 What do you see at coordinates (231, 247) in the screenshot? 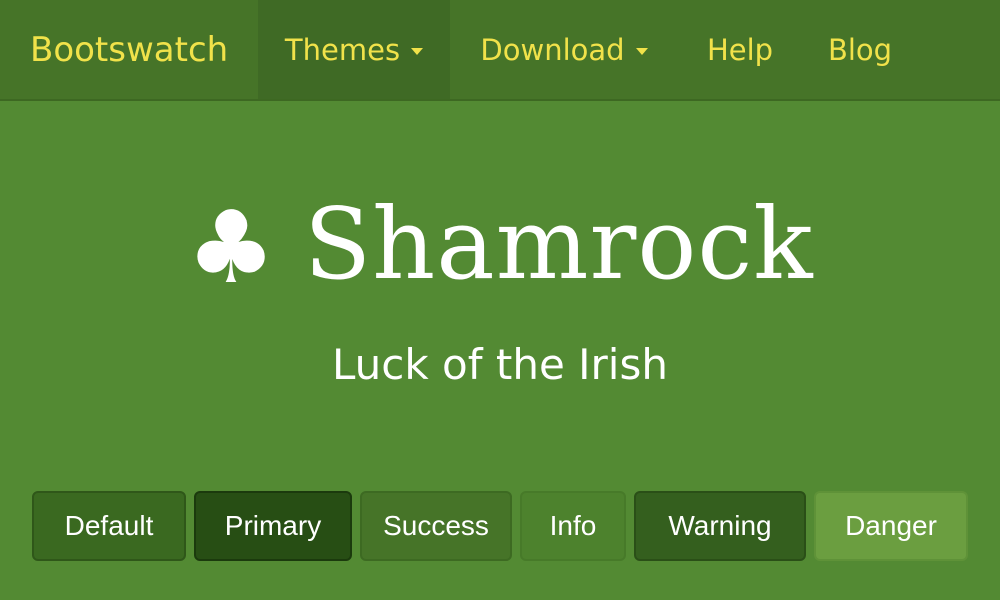
I see `club-icon: ♣` at bounding box center [231, 247].